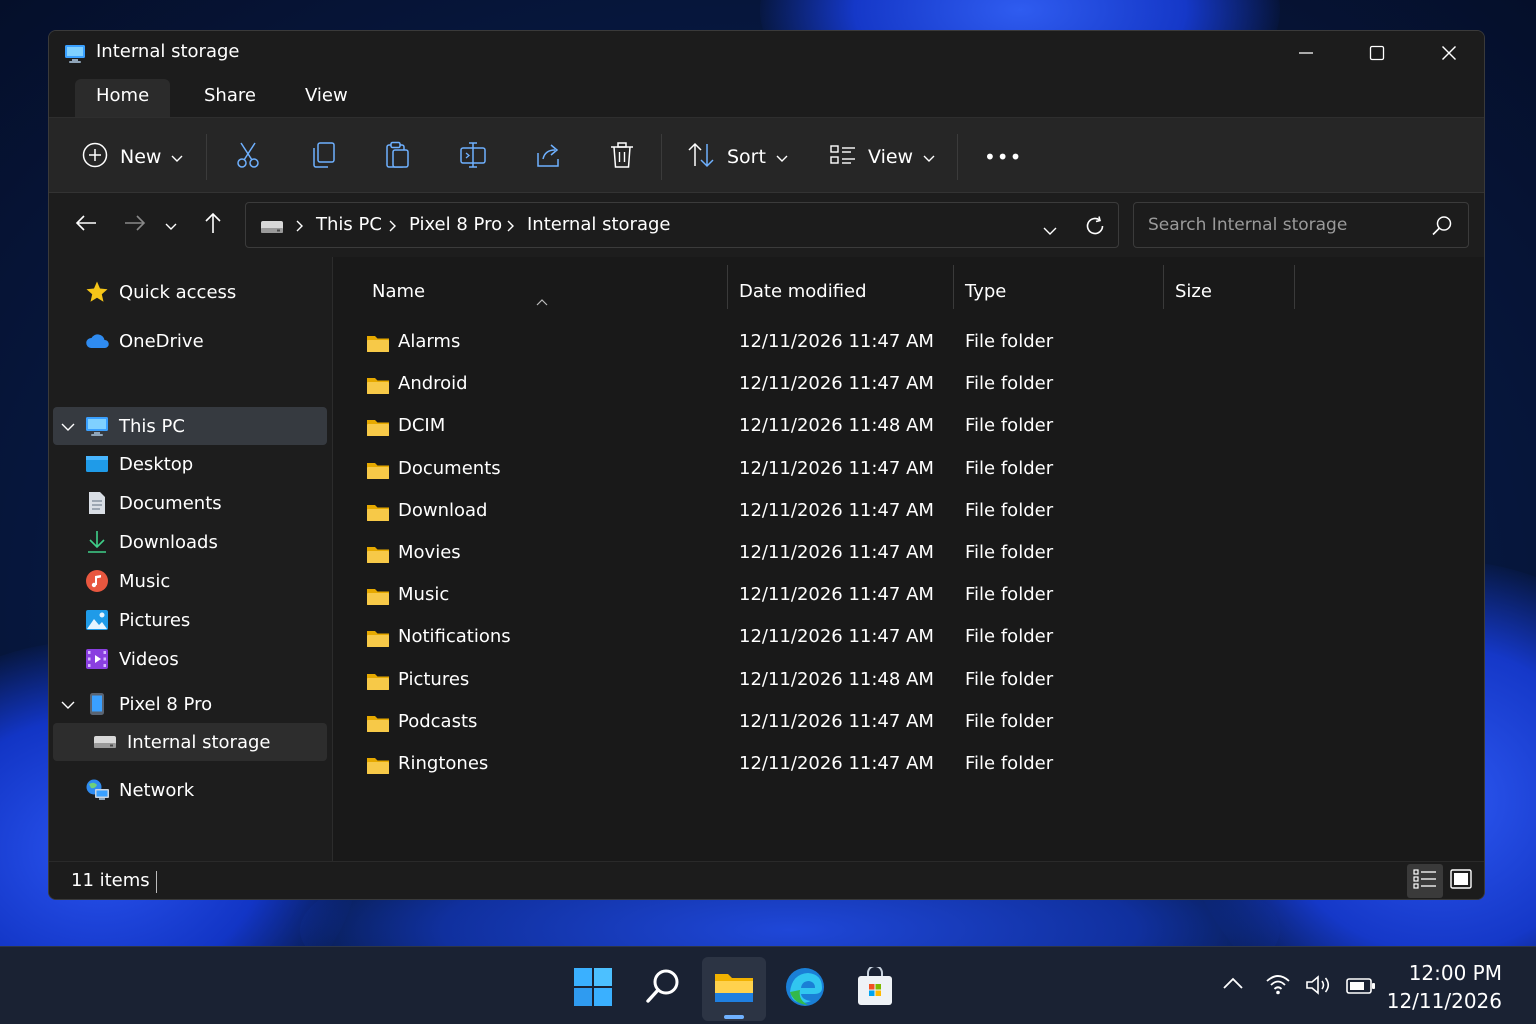 This screenshot has width=1536, height=1024. Describe the element at coordinates (663, 989) in the screenshot. I see `taskbar-search-button` at that location.